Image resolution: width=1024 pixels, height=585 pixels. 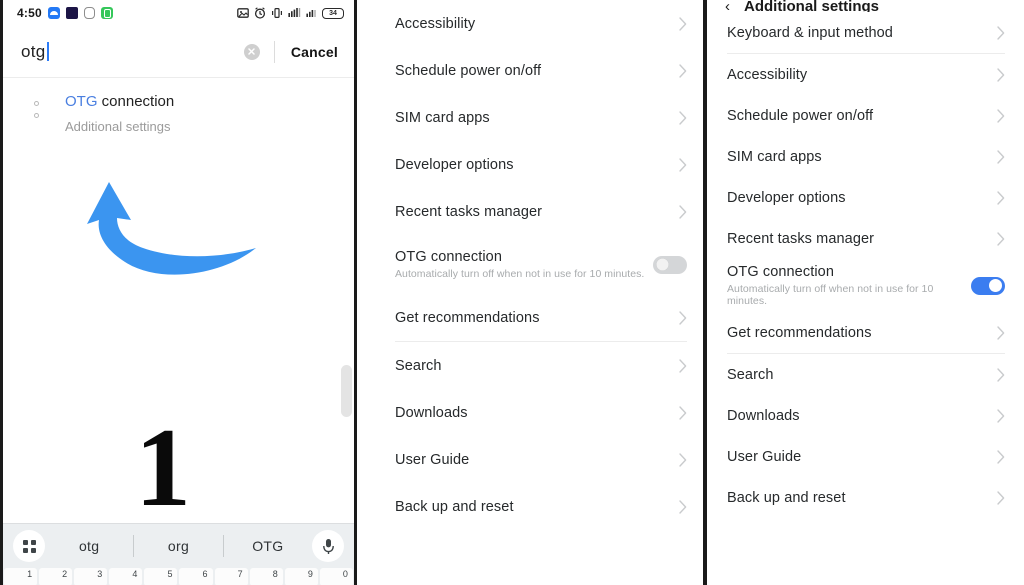 What do you see at coordinates (864, 6) in the screenshot?
I see `panel3-header: ‹ Additional settings` at bounding box center [864, 6].